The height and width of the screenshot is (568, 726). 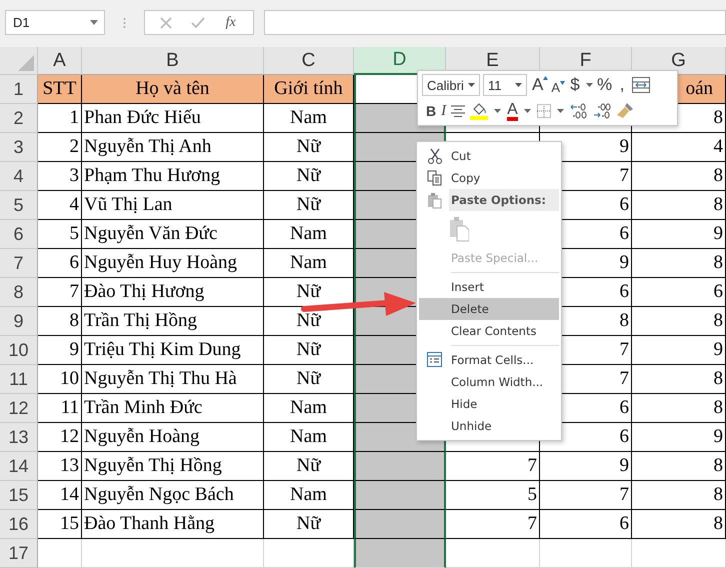 I want to click on table-cell: Nguyễn Ngọc Bách, so click(x=173, y=495).